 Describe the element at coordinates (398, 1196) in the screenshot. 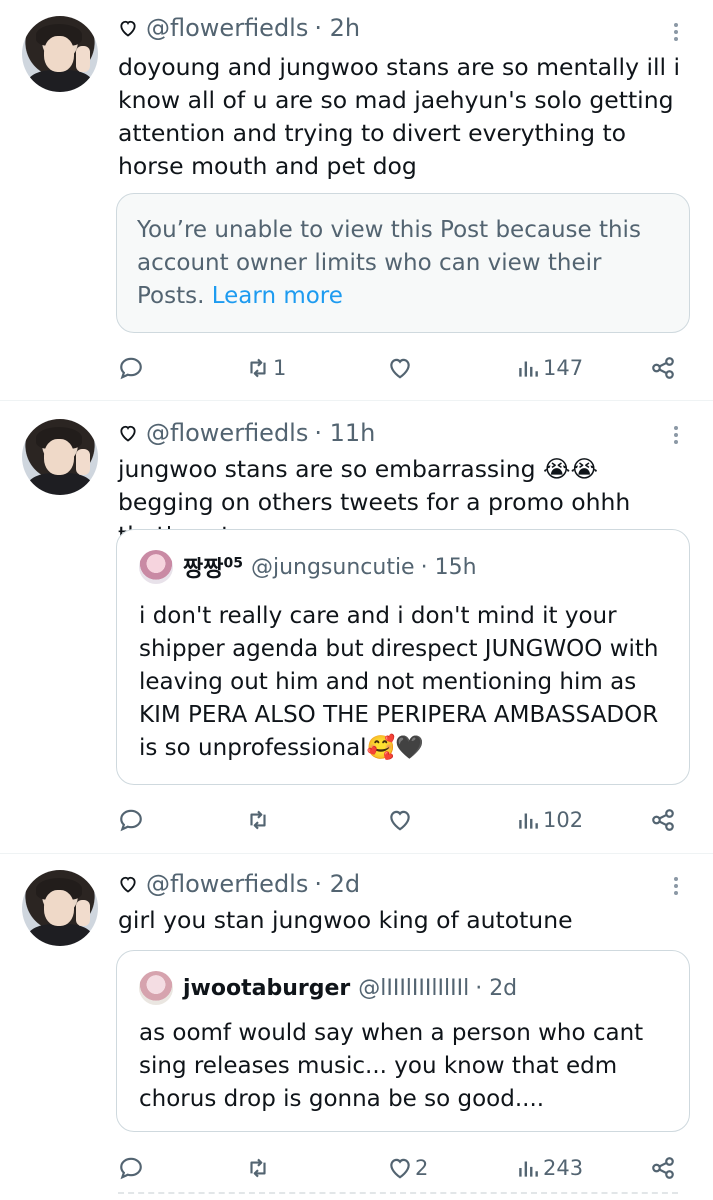

I see `next-tweet-edge` at that location.